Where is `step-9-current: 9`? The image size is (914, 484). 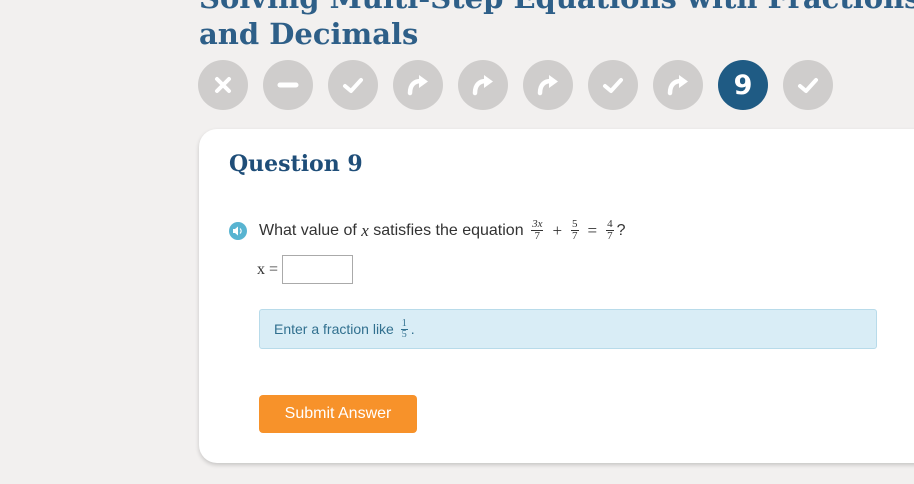
step-9-current: 9 is located at coordinates (743, 85).